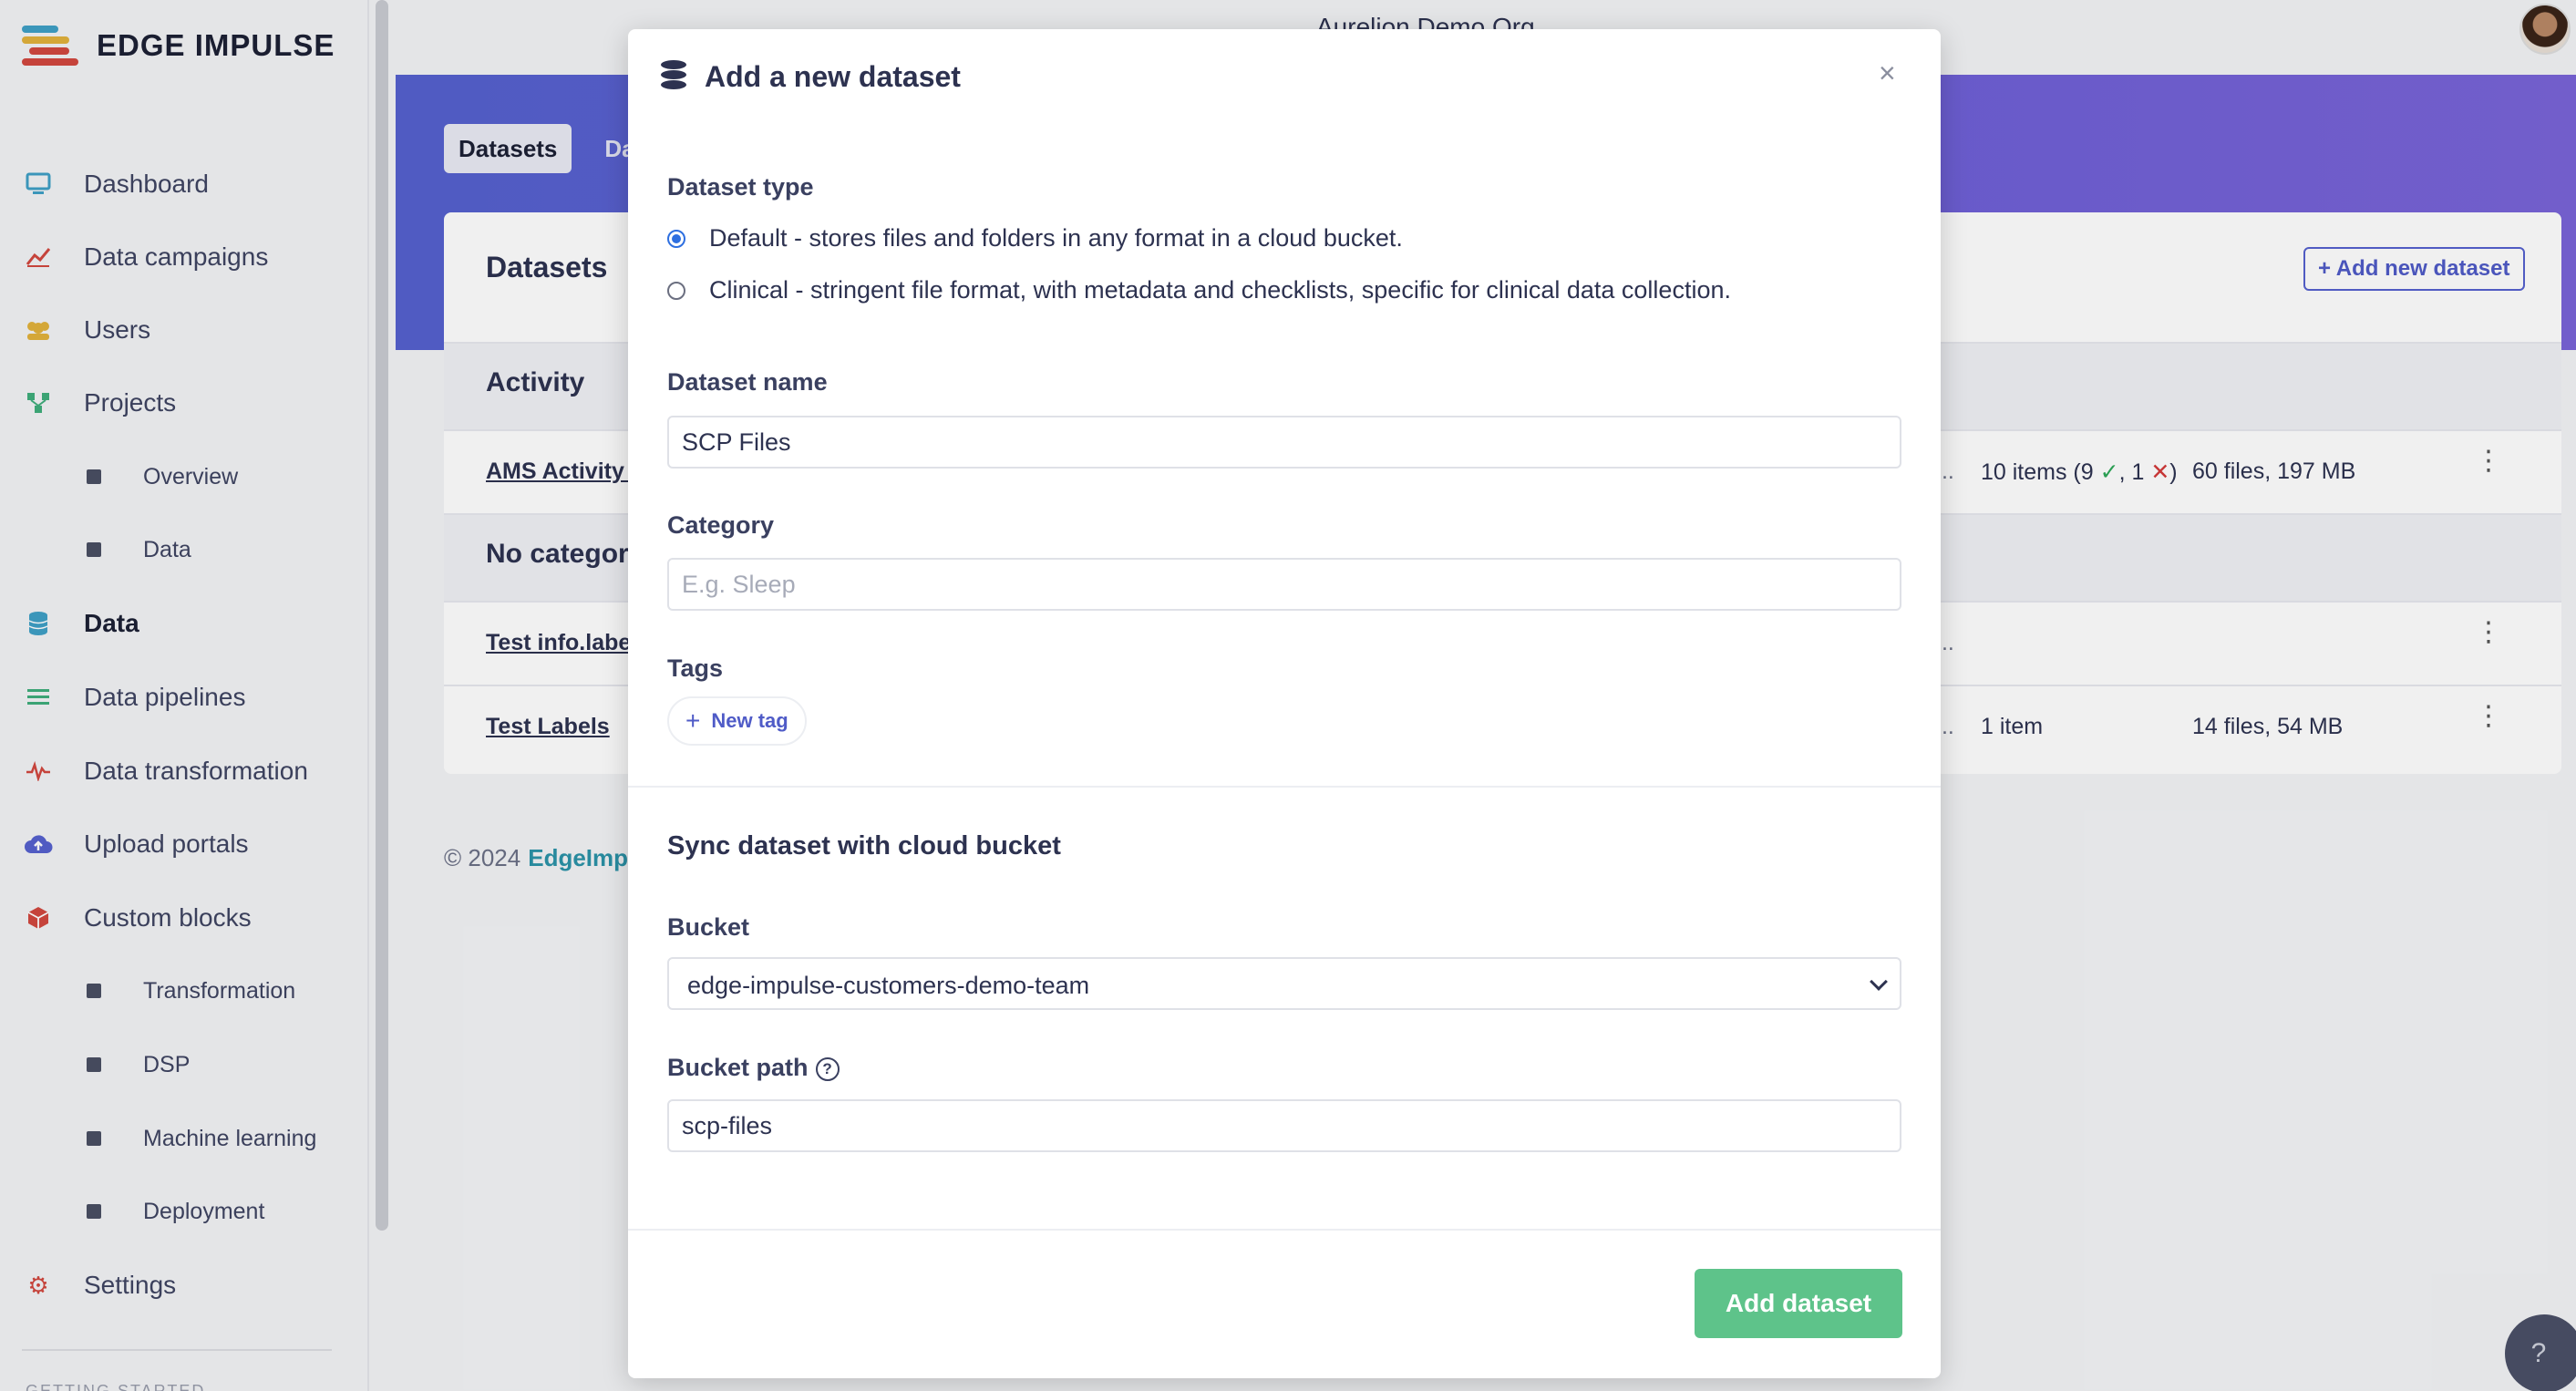 The height and width of the screenshot is (1391, 2576). Describe the element at coordinates (1284, 984) in the screenshot. I see `bucket-select: edge-impulse-customers-demo-team` at that location.